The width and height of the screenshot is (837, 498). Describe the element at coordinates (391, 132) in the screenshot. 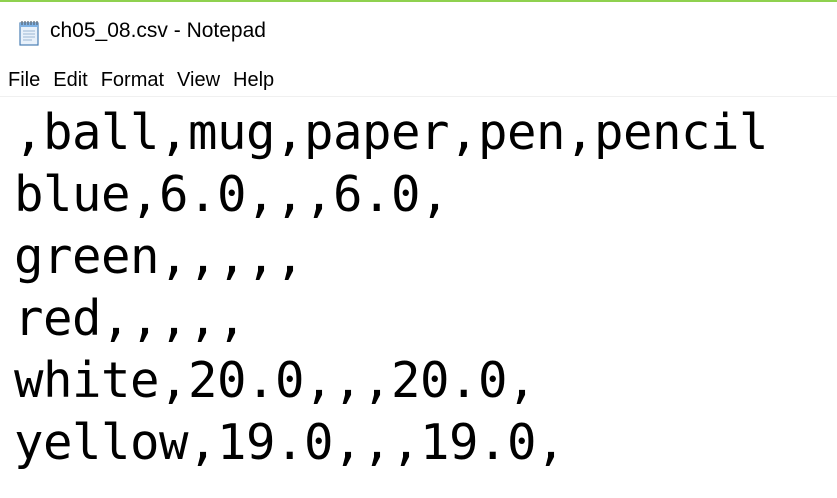

I see `editor-line: ,ball,mug,paper,pen,pencil` at that location.